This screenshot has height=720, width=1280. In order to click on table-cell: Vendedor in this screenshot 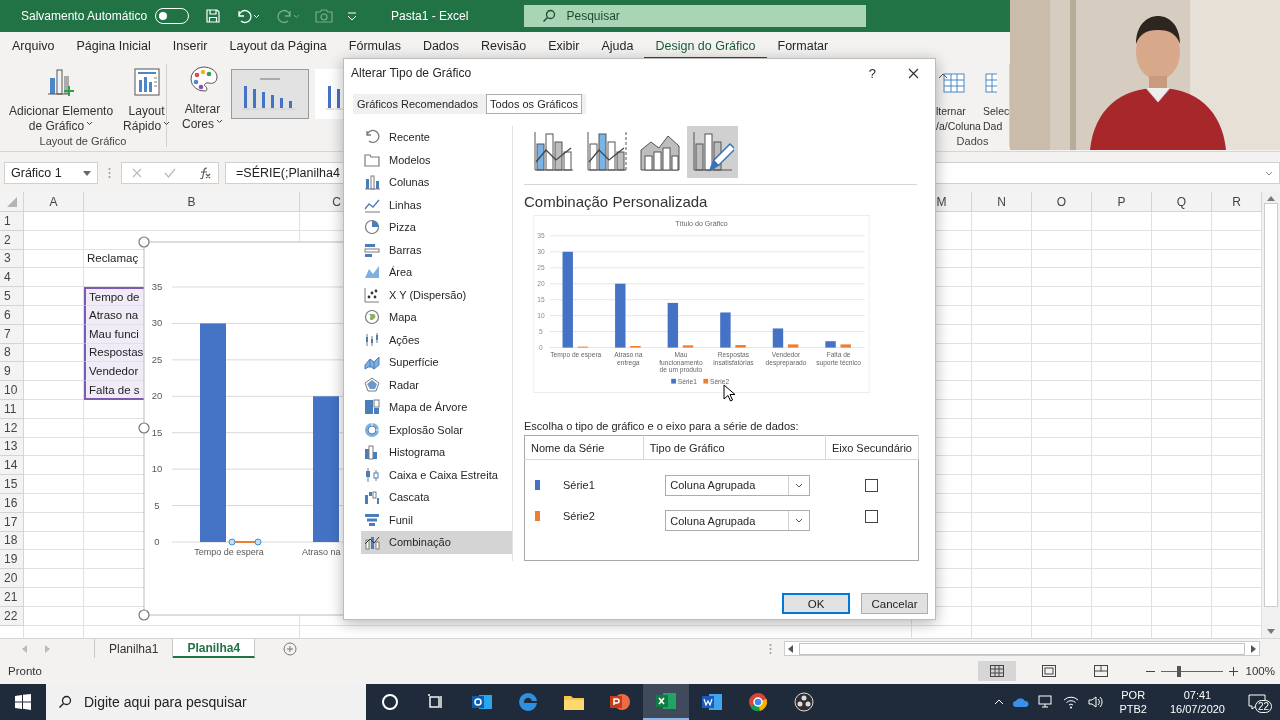, I will do `click(114, 372)`.